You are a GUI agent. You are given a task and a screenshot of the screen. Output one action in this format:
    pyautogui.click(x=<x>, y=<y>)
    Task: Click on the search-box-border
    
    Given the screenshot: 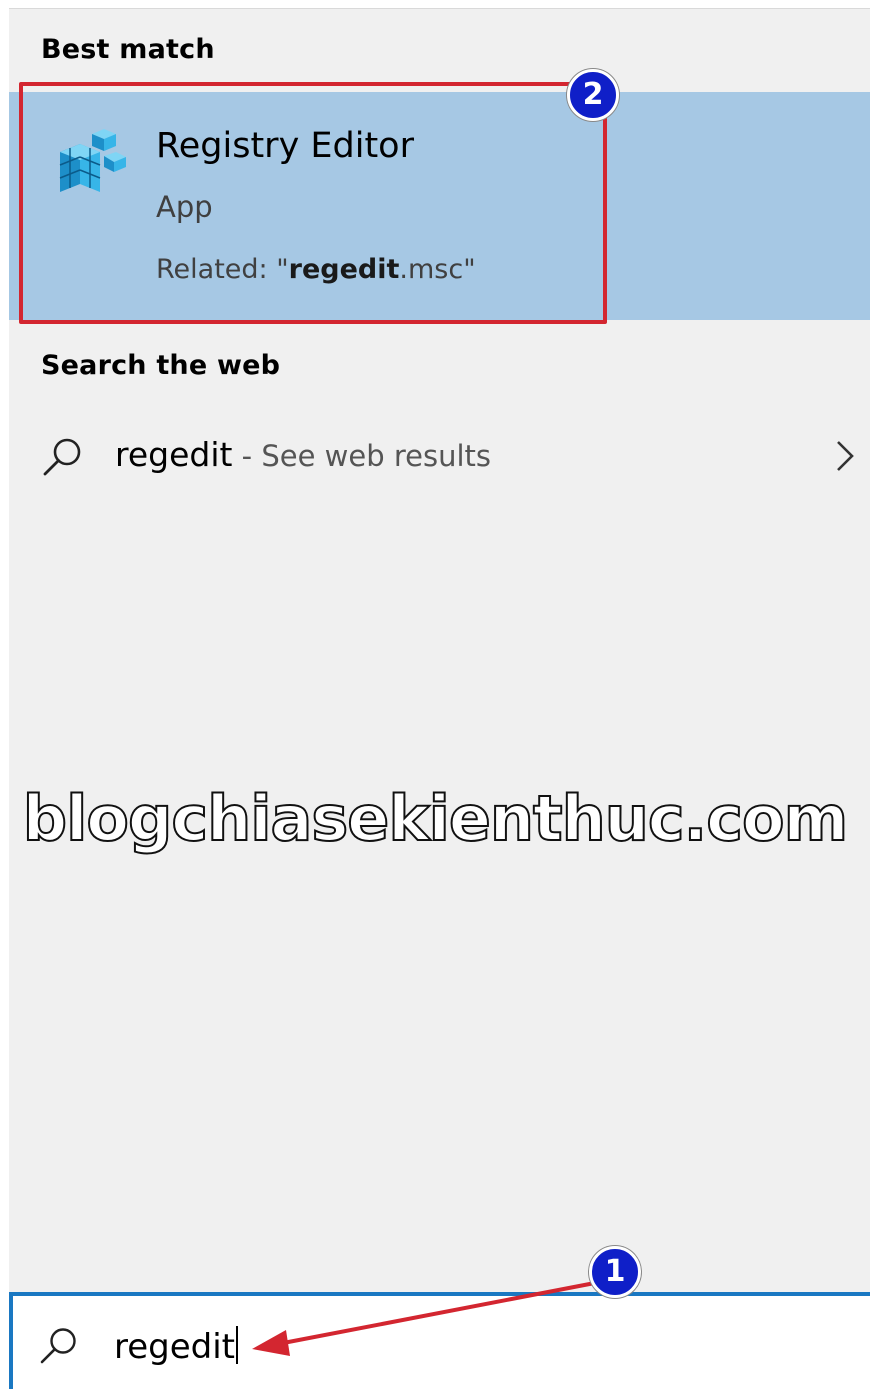 What is the action you would take?
    pyautogui.click(x=11, y=1340)
    